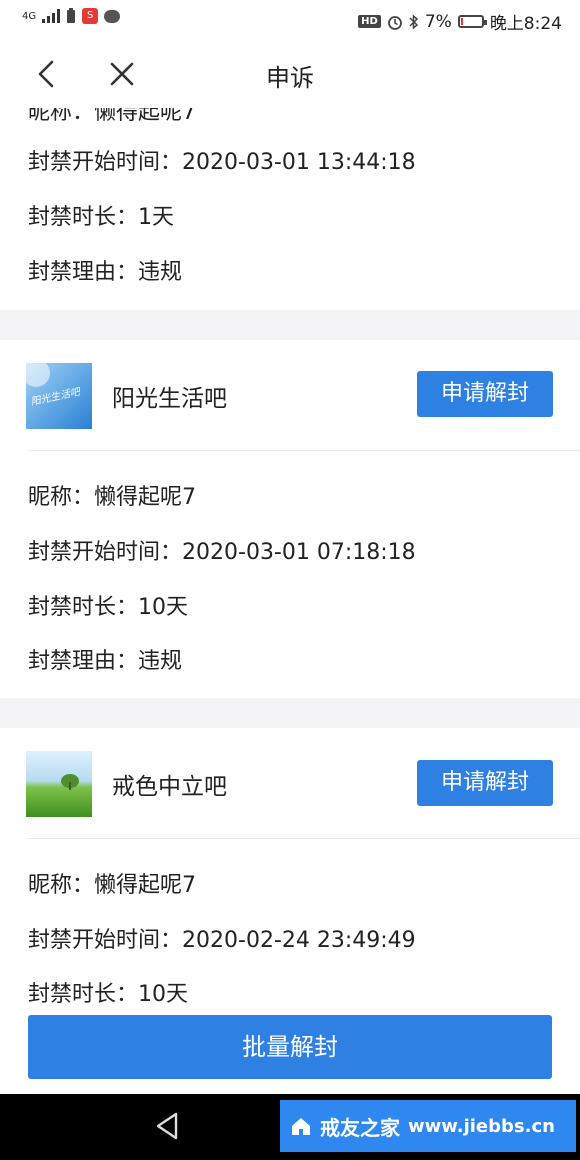  Describe the element at coordinates (59, 396) in the screenshot. I see `forum-avatar: 阳光生活吧` at that location.